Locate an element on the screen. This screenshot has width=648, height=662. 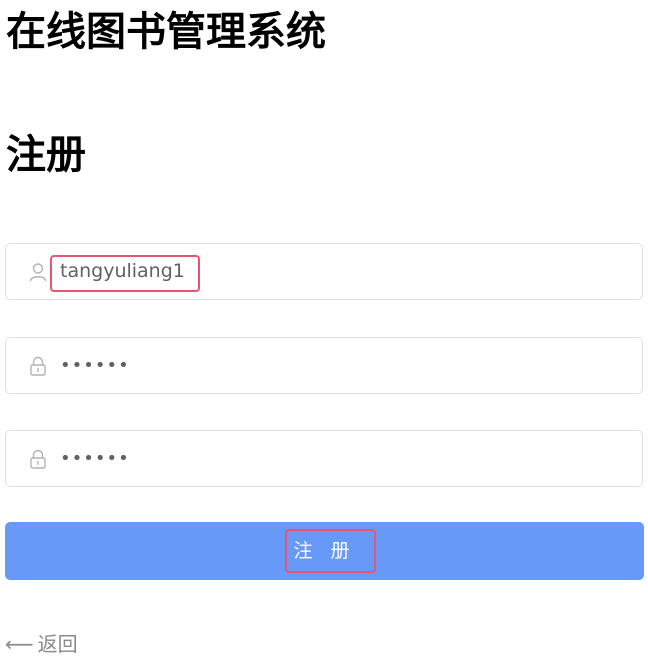
register-button: 注 册 is located at coordinates (324, 551).